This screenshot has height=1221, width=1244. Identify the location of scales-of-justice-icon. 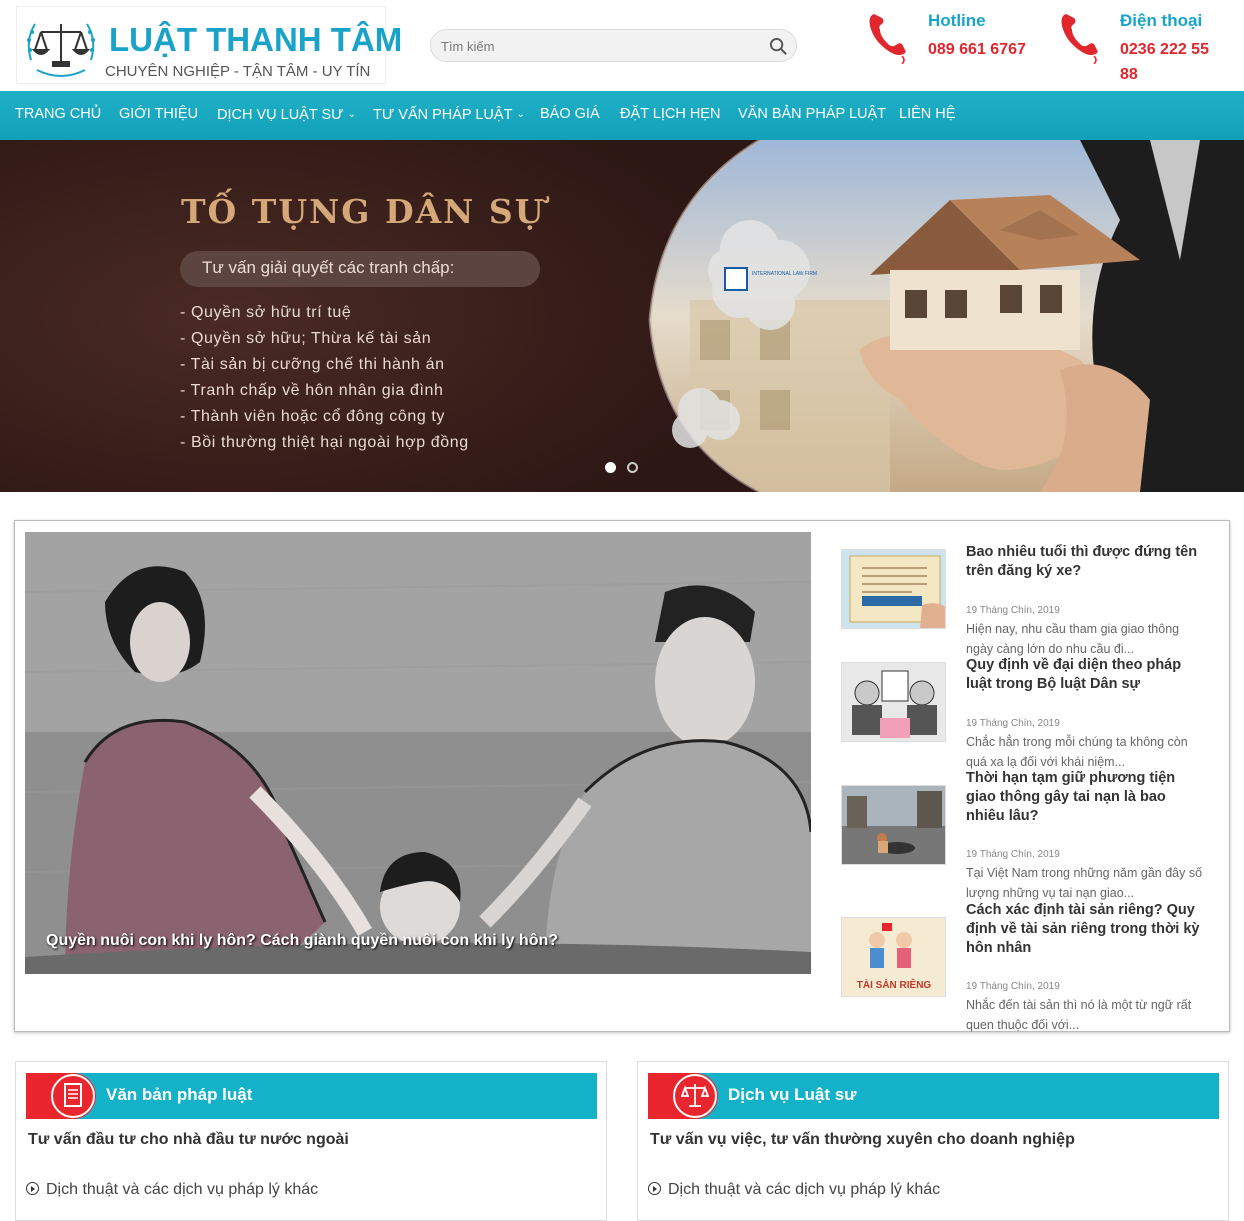
(61, 50).